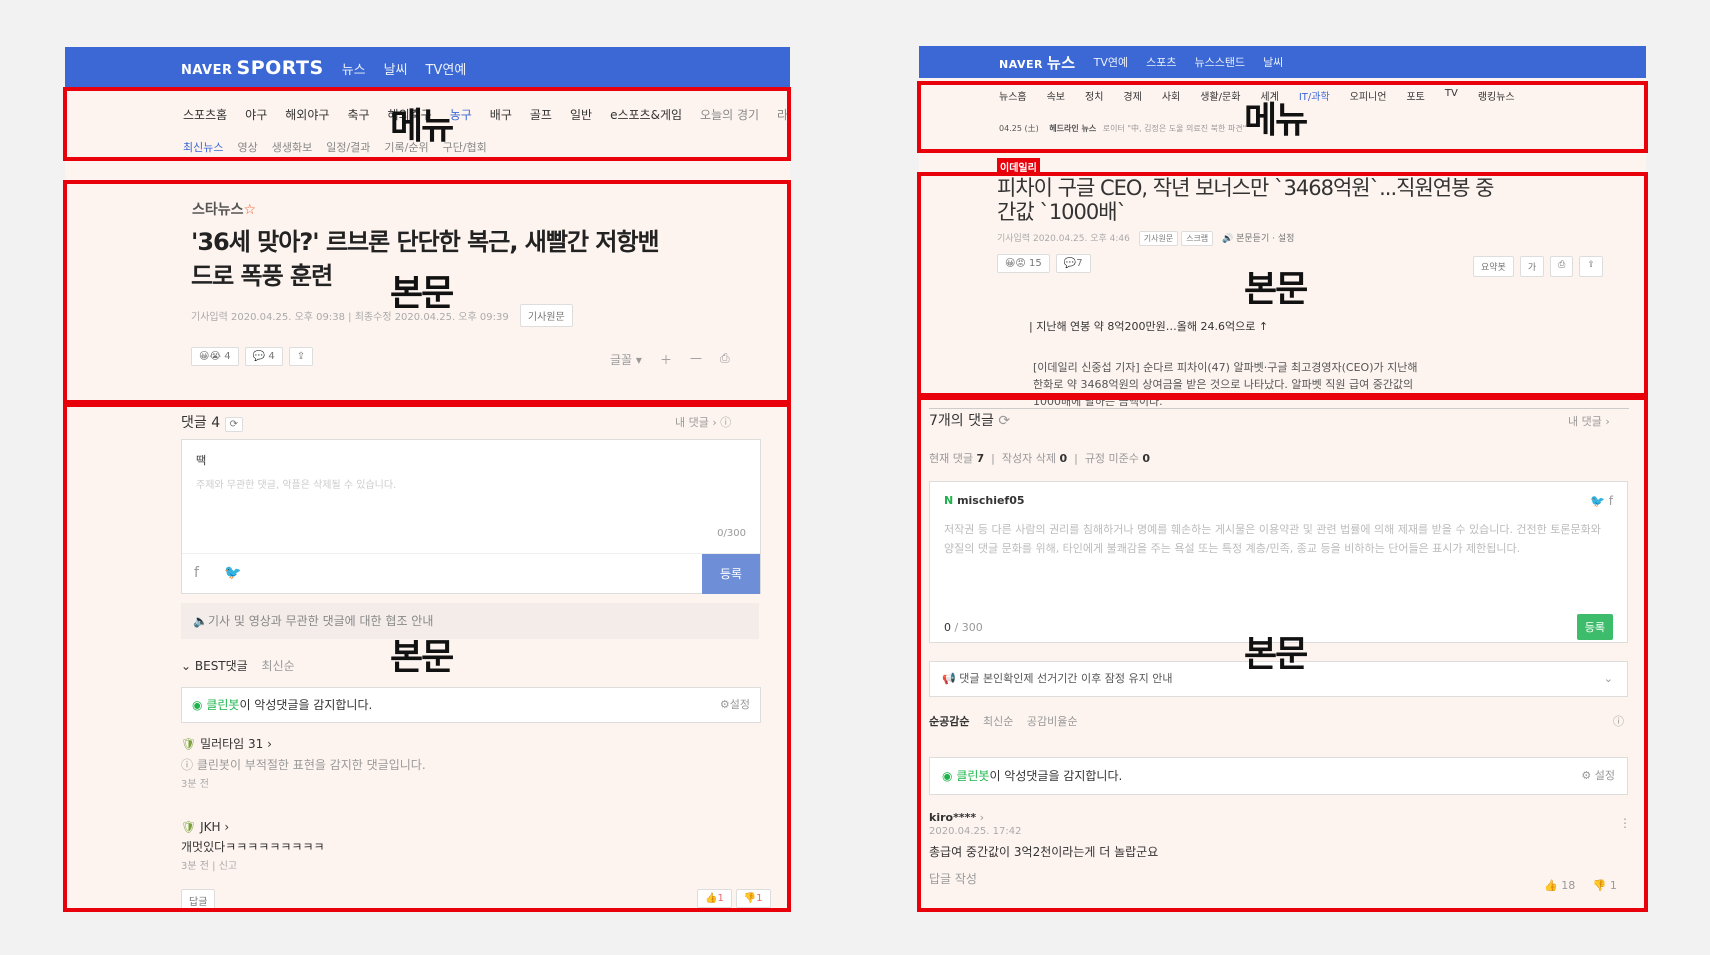  I want to click on menu-item: 일반, so click(581, 114).